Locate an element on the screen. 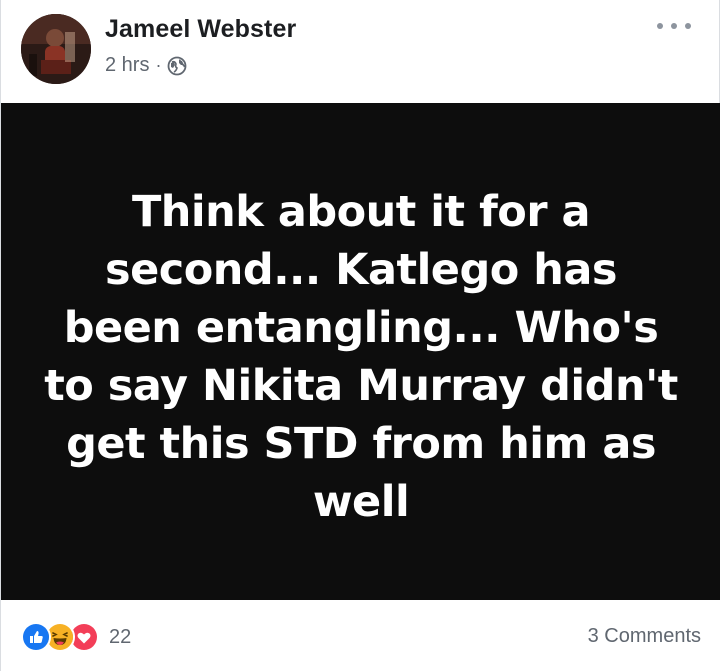 The height and width of the screenshot is (671, 720). avatar is located at coordinates (56, 49).